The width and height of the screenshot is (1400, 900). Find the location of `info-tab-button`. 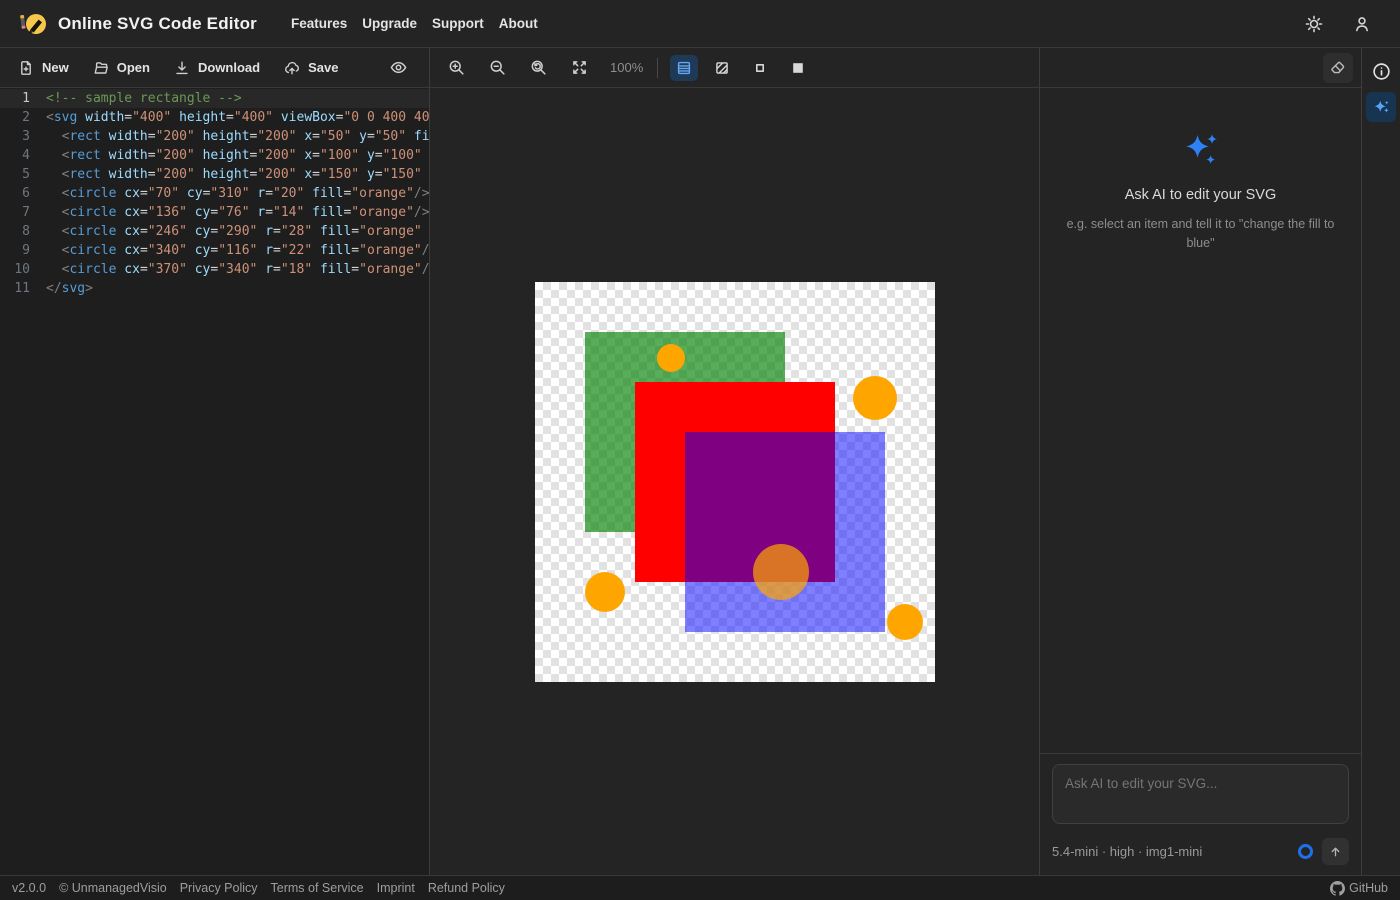

info-tab-button is located at coordinates (1381, 71).